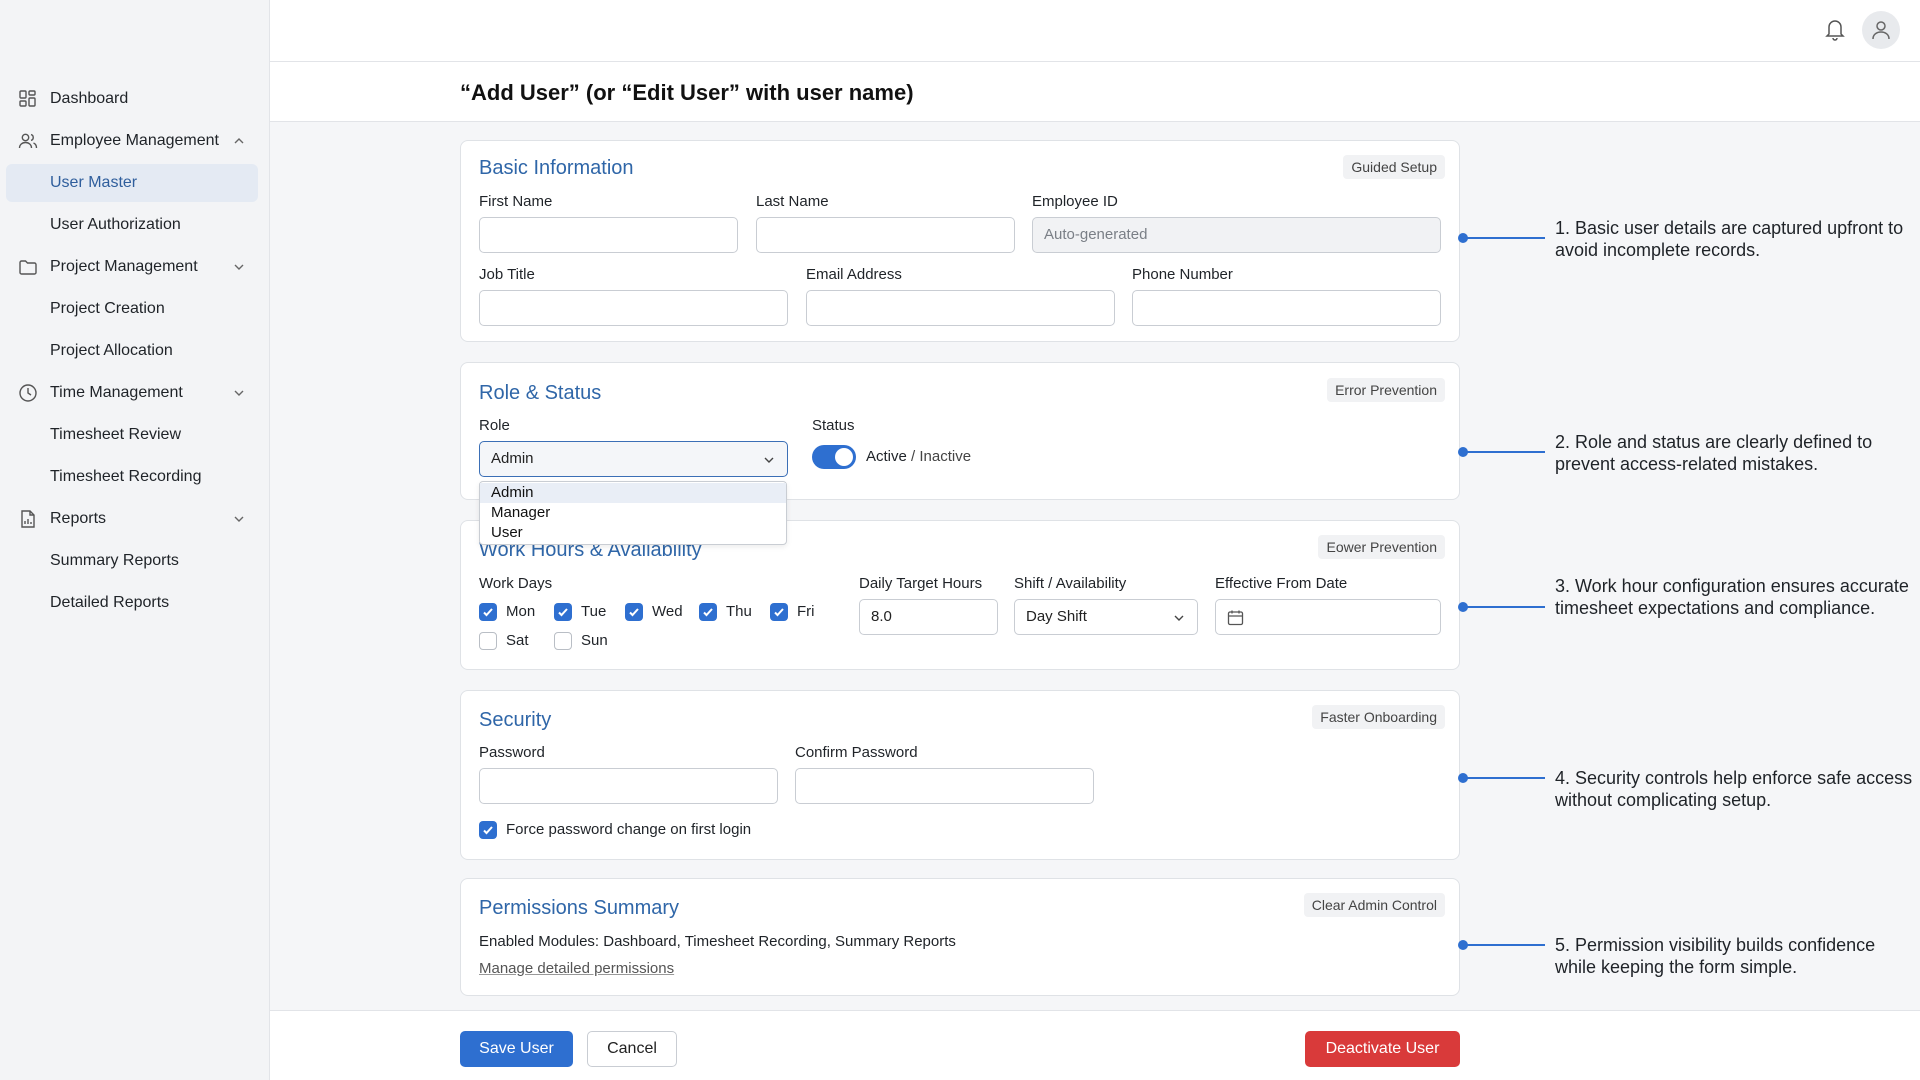  Describe the element at coordinates (132, 99) in the screenshot. I see `sidebar-item-dashboard: Dashboard` at that location.